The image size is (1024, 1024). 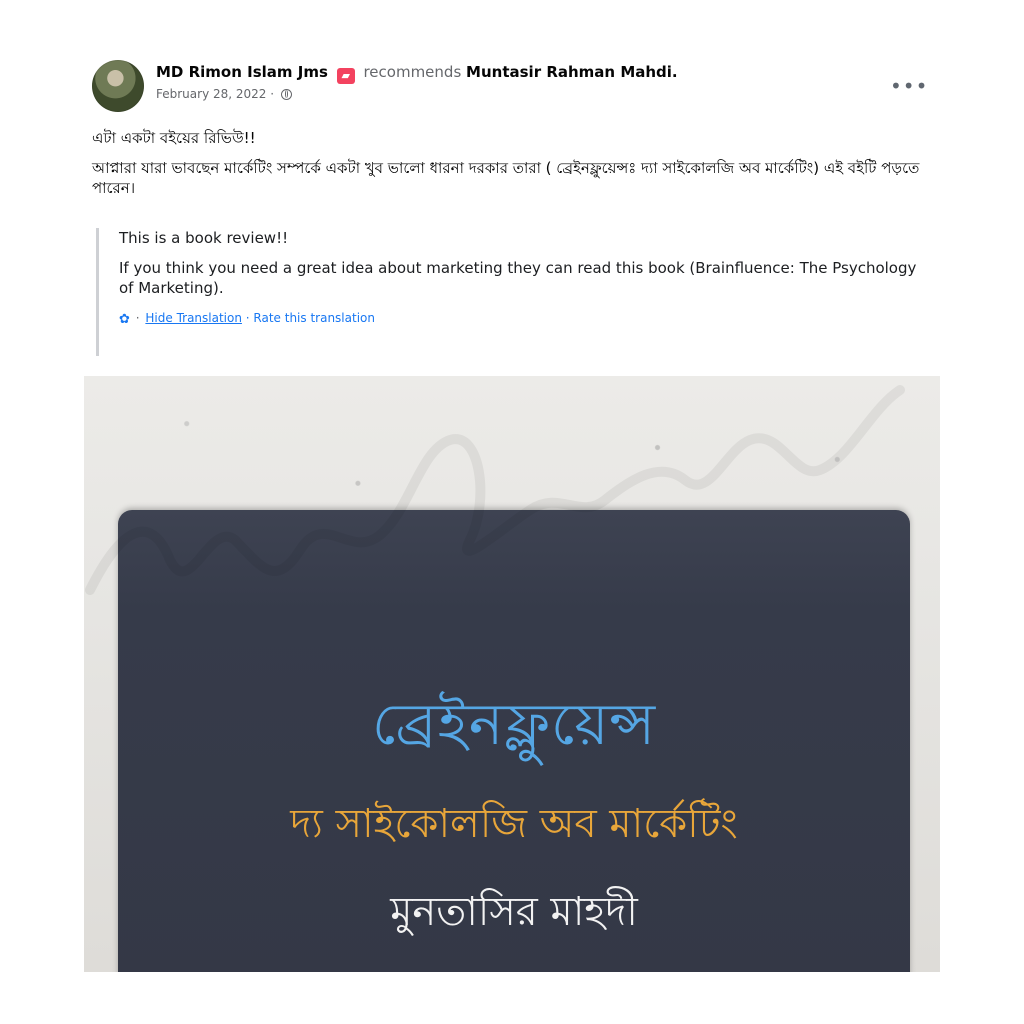 I want to click on post-meta: February 28, 2022 ·, so click(x=224, y=94).